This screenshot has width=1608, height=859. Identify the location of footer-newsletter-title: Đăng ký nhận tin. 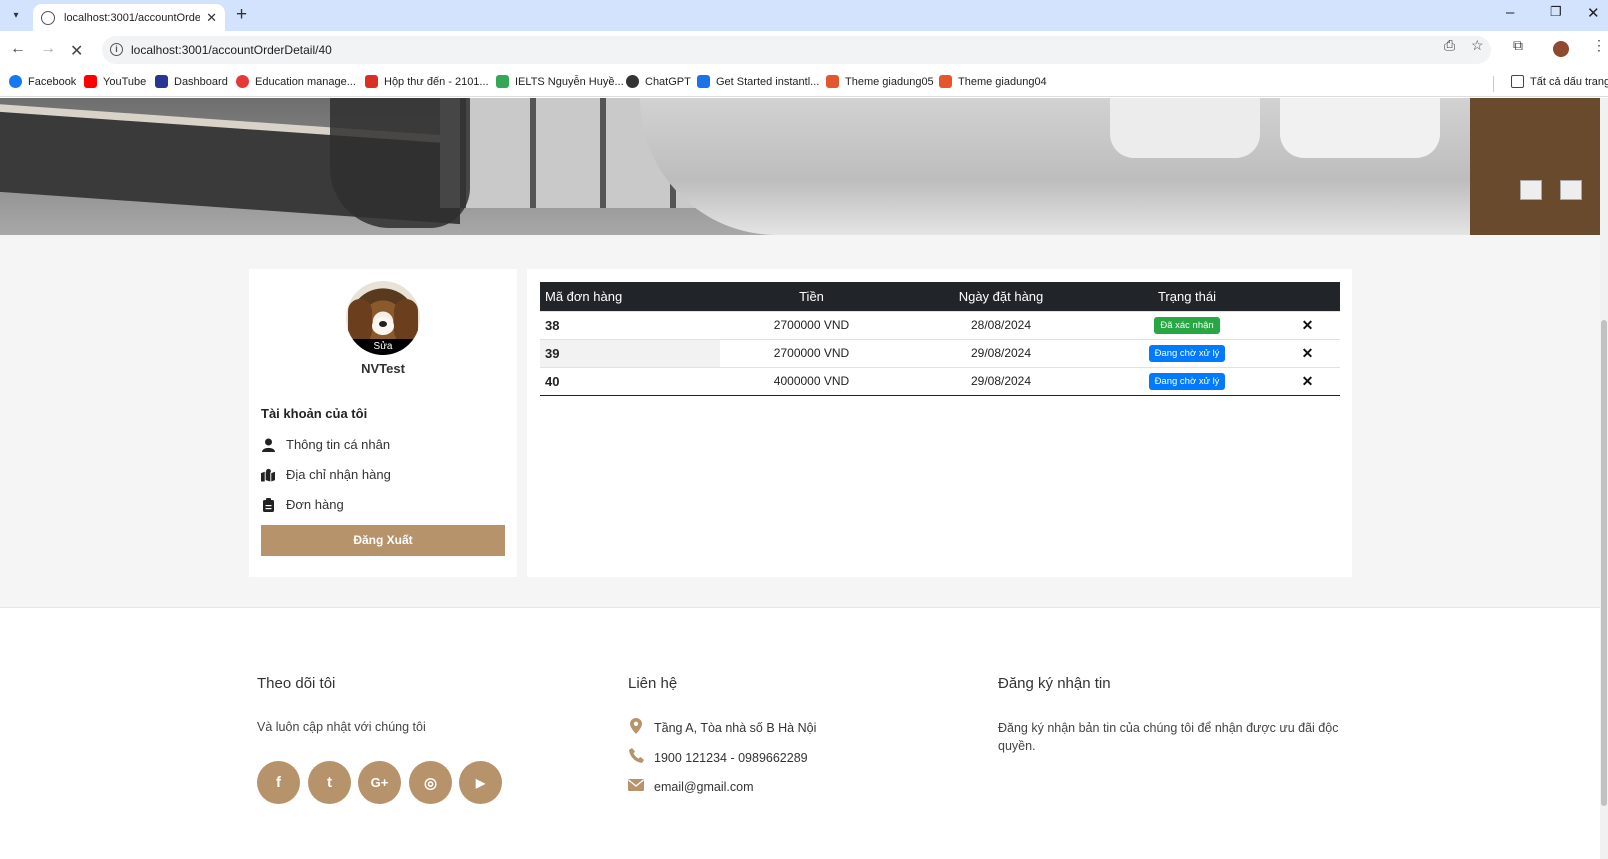
(1054, 683).